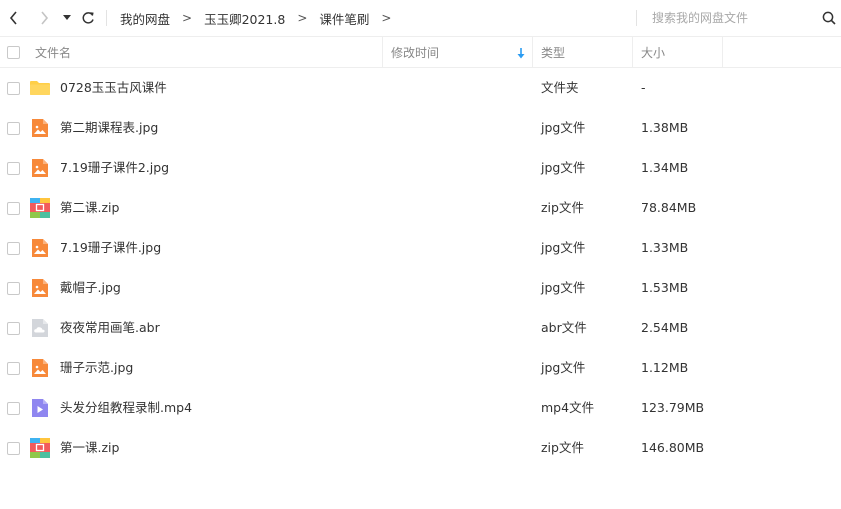  I want to click on file-name: 7.19珊子课件.jpg, so click(110, 248).